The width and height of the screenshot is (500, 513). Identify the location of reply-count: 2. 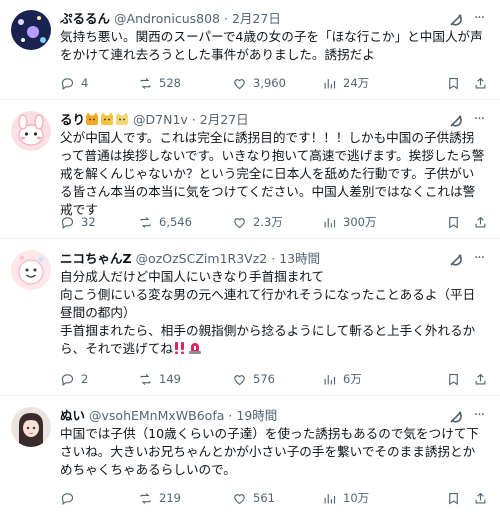
(85, 379).